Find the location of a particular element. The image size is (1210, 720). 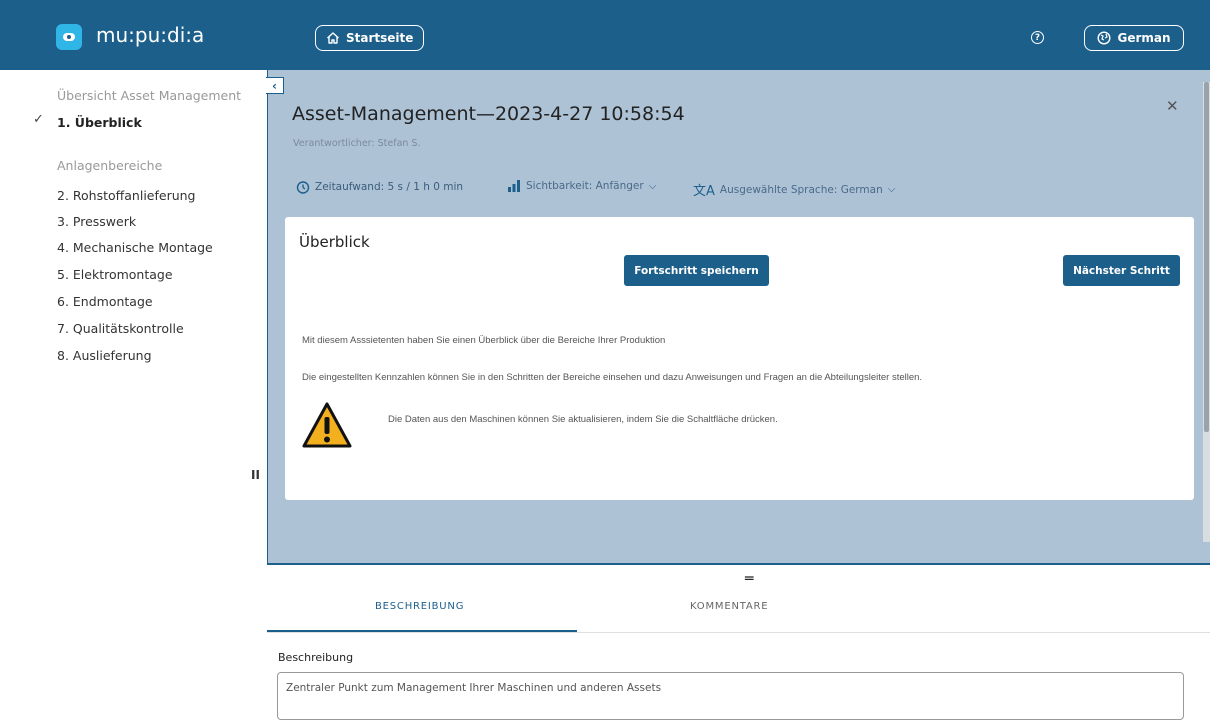

save-progress-button: Fortschritt speichern is located at coordinates (696, 270).